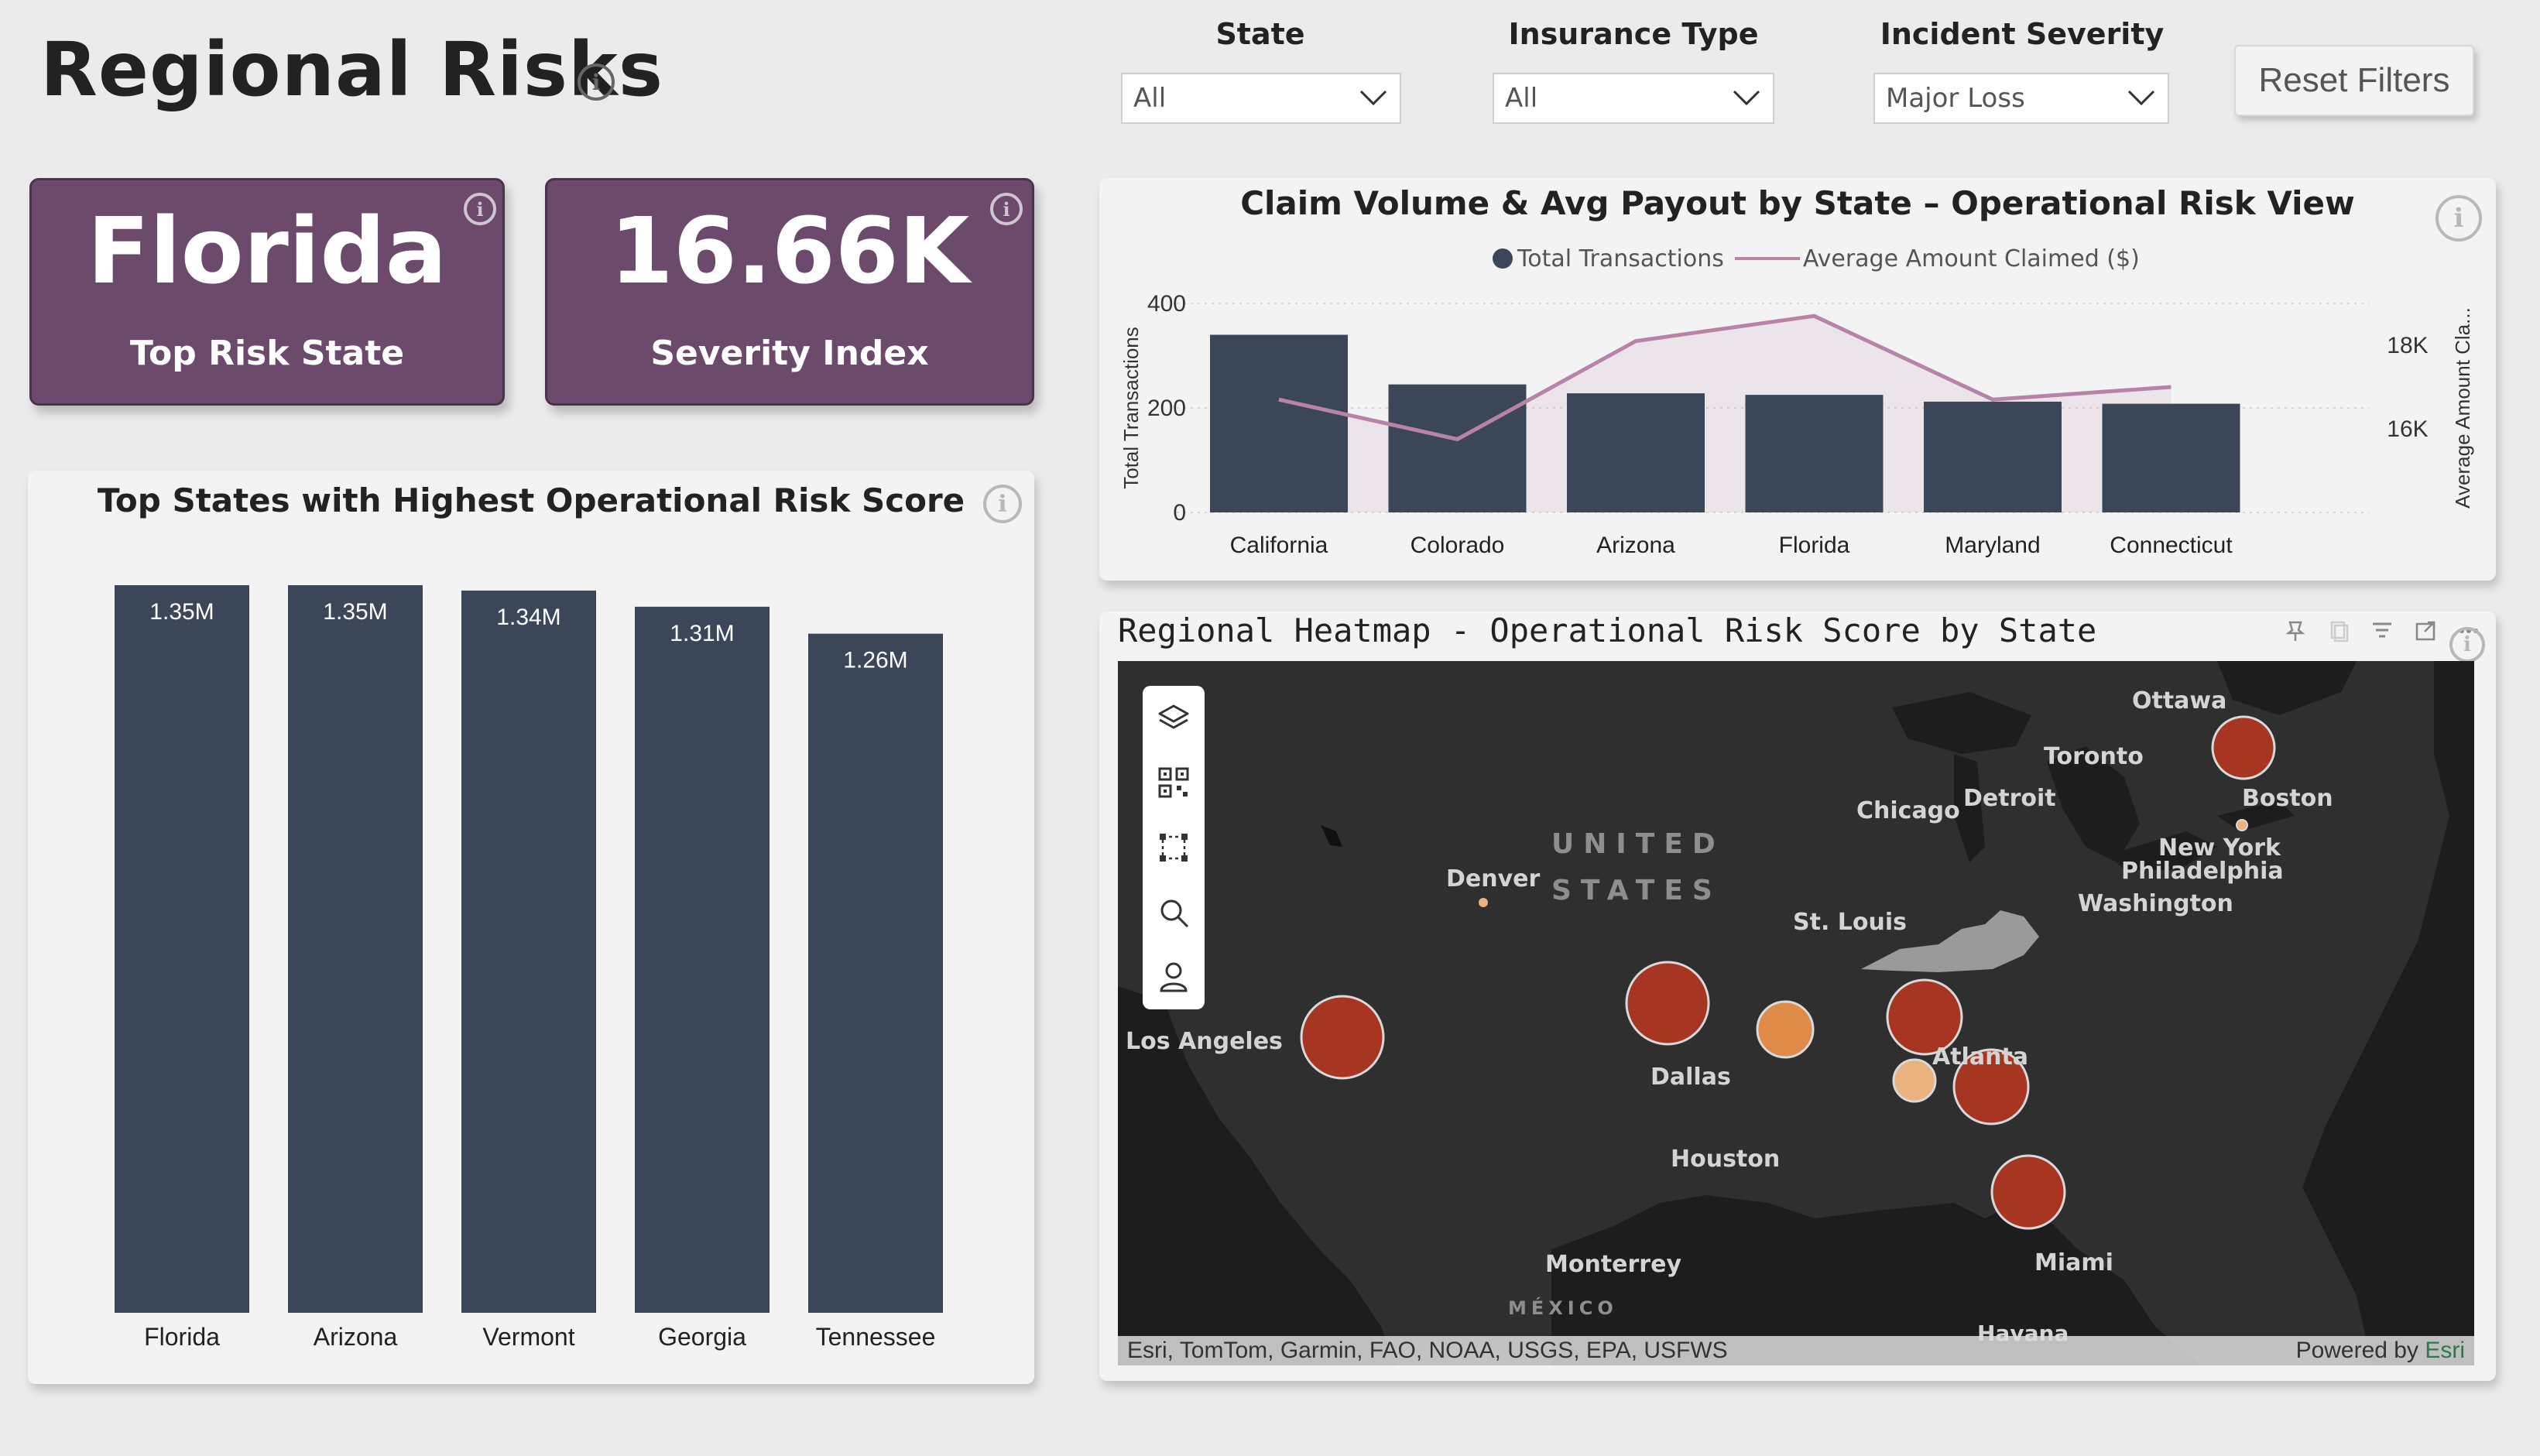  I want to click on powered-by: Powered by Esri, so click(2380, 1351).